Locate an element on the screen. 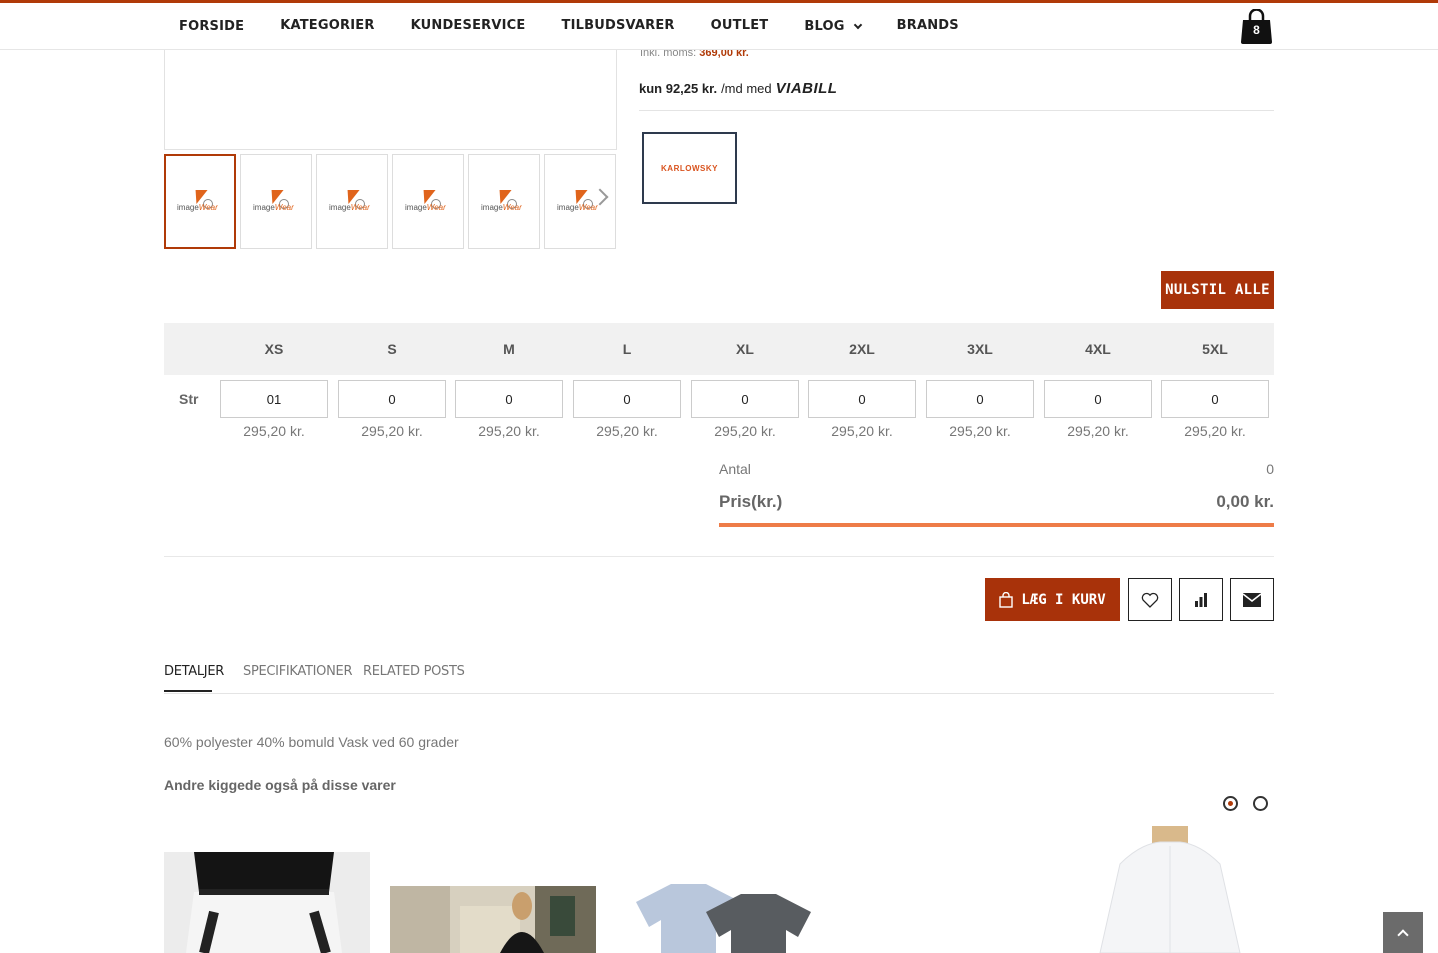  quantity-input-l is located at coordinates (627, 399).